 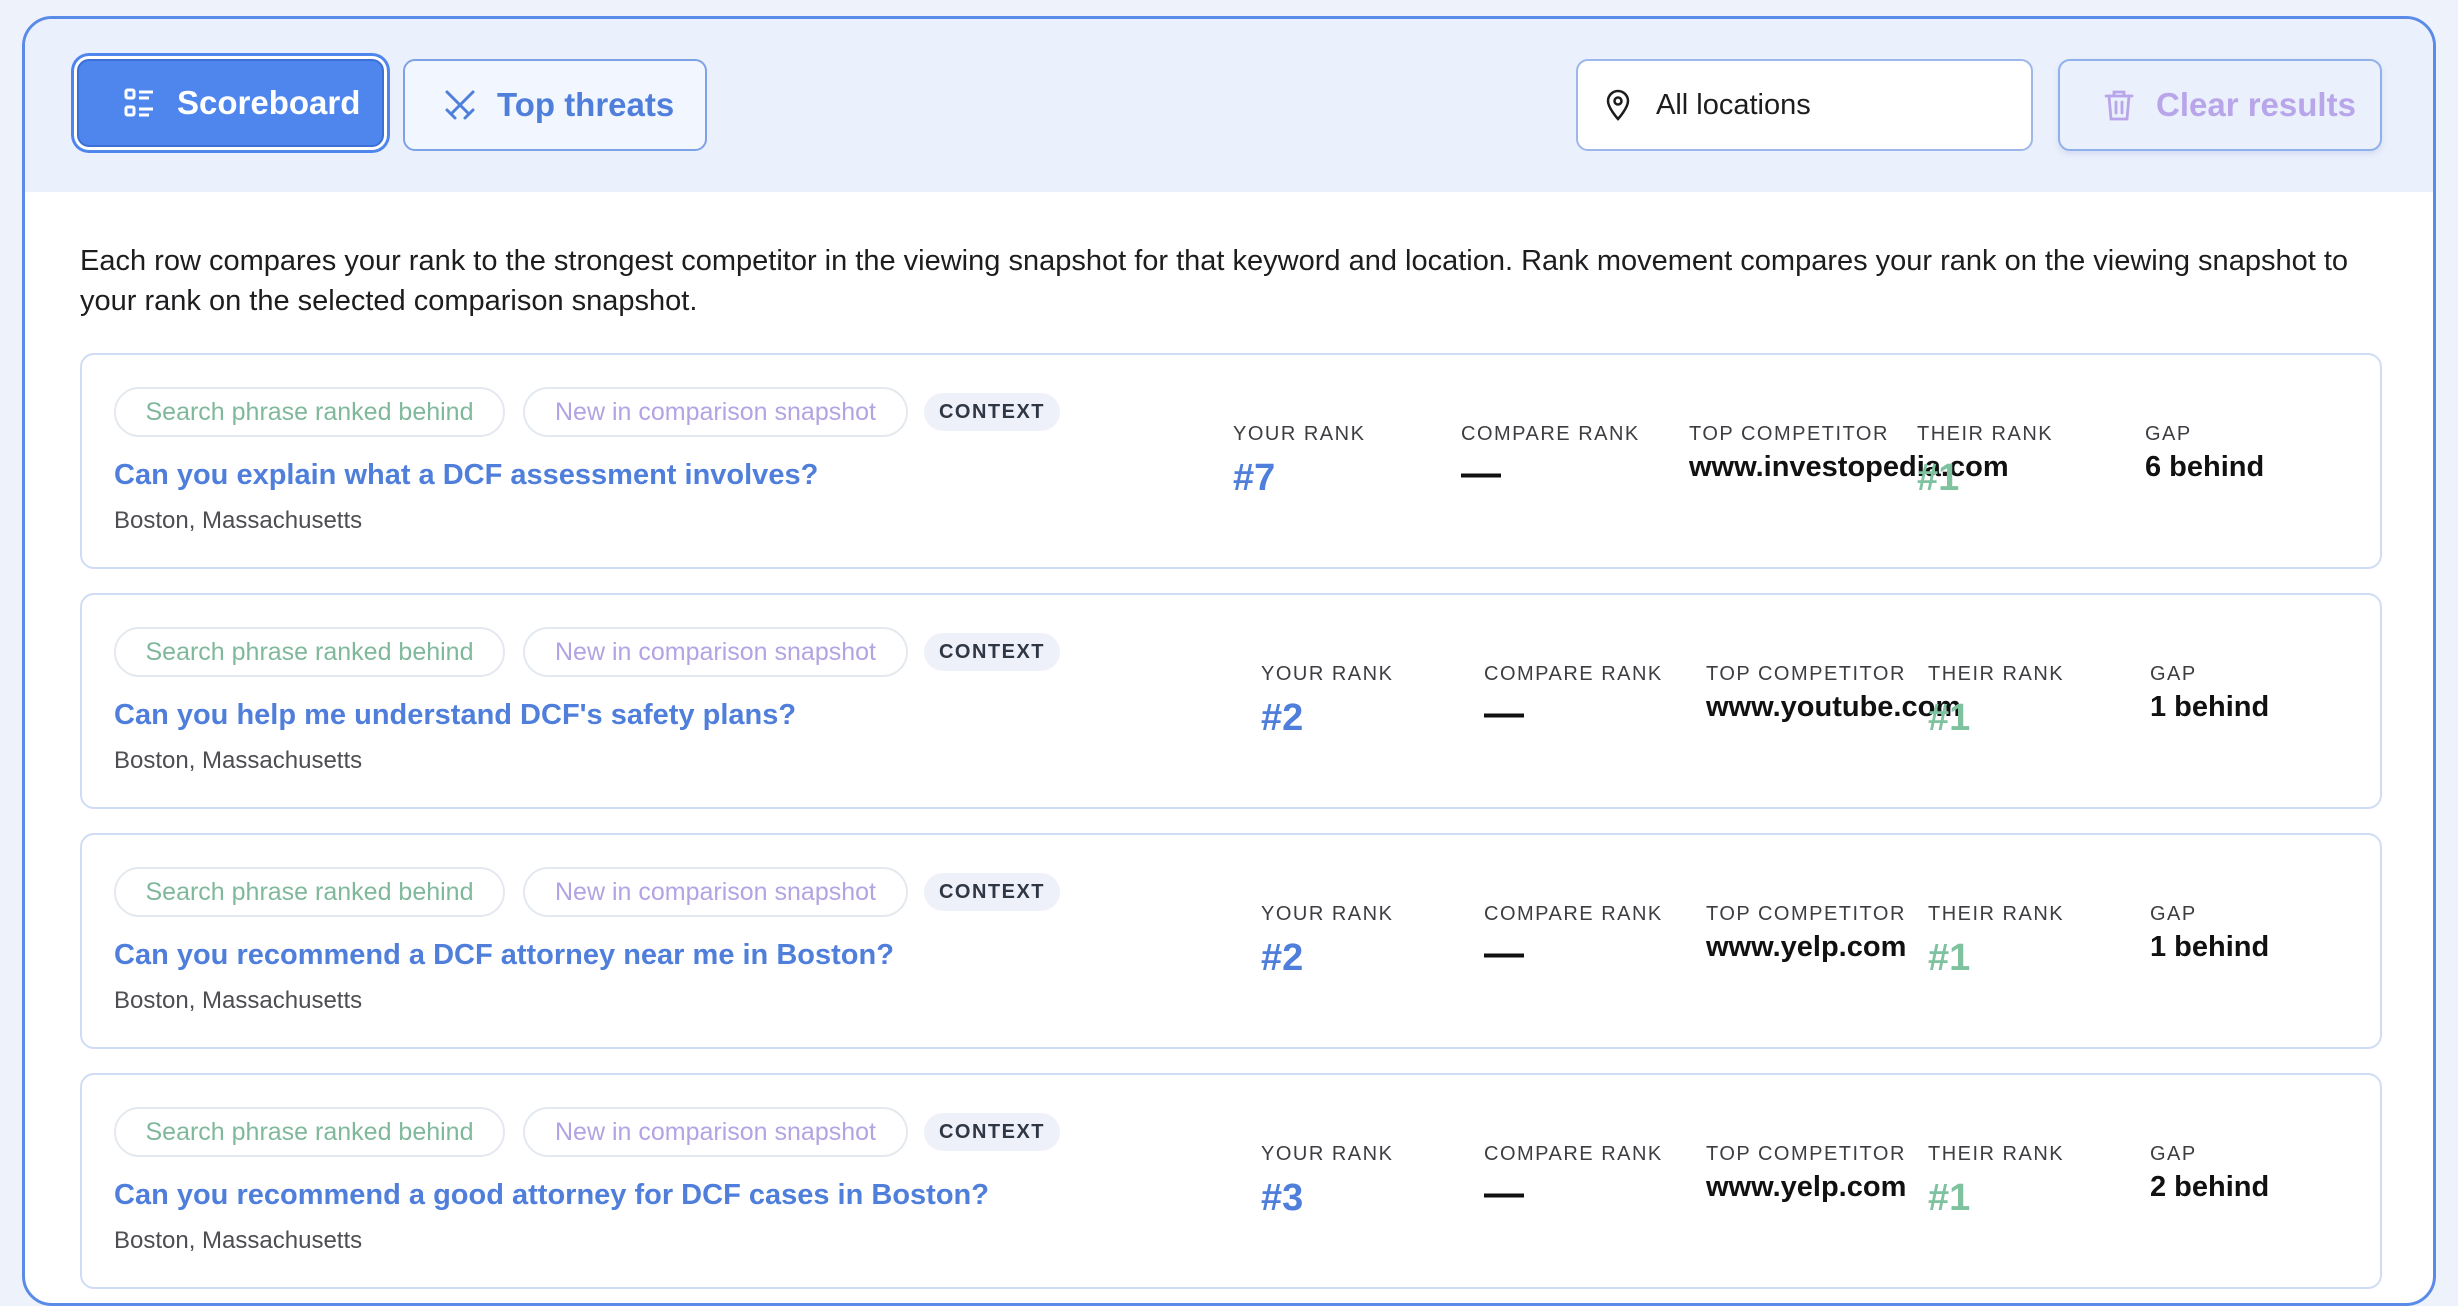 What do you see at coordinates (2119, 105) in the screenshot?
I see `trash-icon` at bounding box center [2119, 105].